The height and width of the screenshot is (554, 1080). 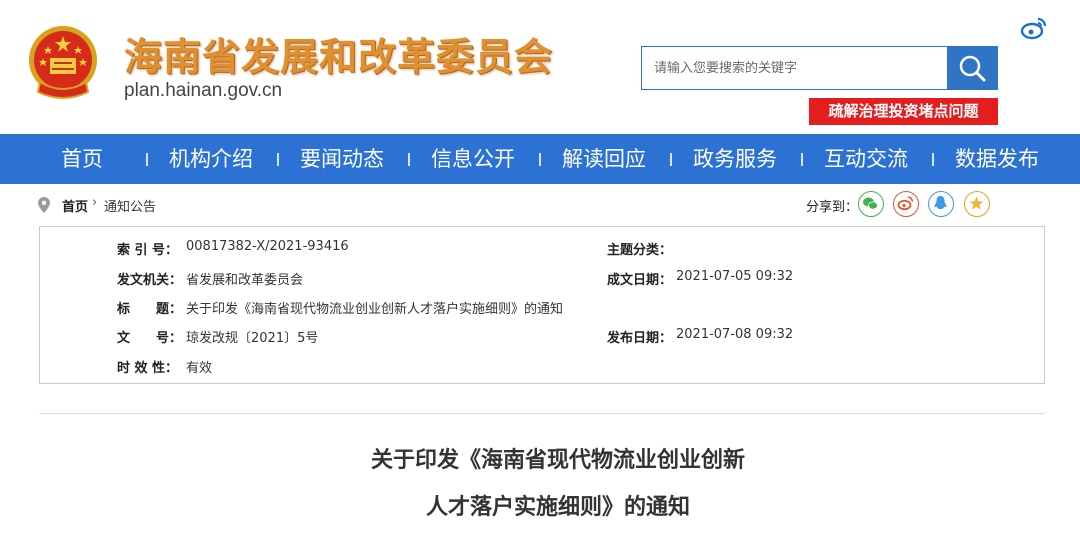 I want to click on index-value: 00817382-X/2021-93416, so click(x=267, y=246).